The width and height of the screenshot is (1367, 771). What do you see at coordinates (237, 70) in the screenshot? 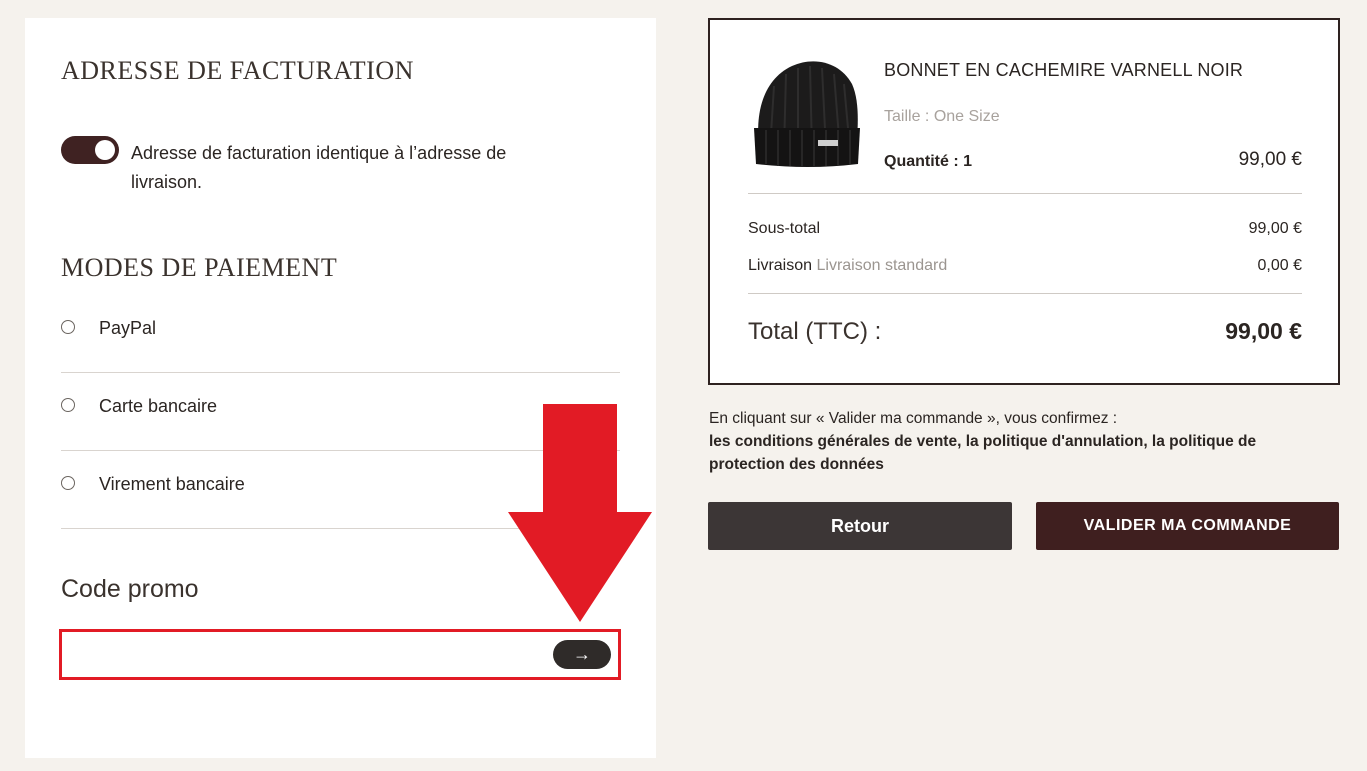
I see `billing-title: ADRESSE DE FACTURATION` at bounding box center [237, 70].